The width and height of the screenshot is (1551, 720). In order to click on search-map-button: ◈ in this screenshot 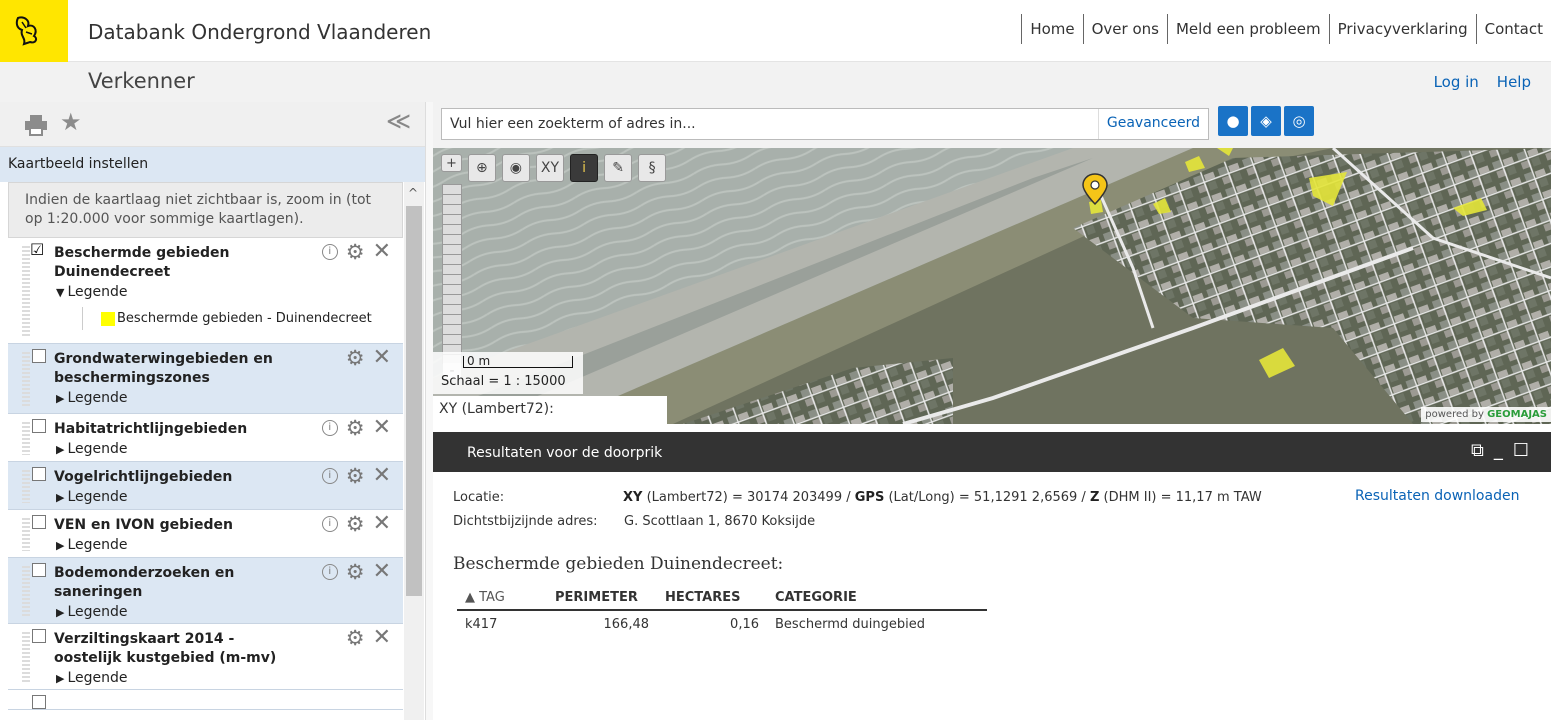, I will do `click(1266, 121)`.